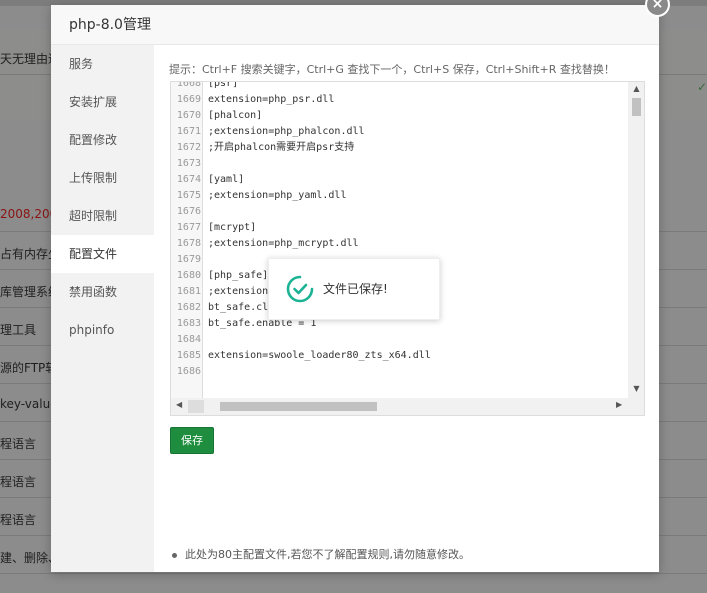 The width and height of the screenshot is (707, 593). Describe the element at coordinates (188, 179) in the screenshot. I see `line-number: 1674` at that location.